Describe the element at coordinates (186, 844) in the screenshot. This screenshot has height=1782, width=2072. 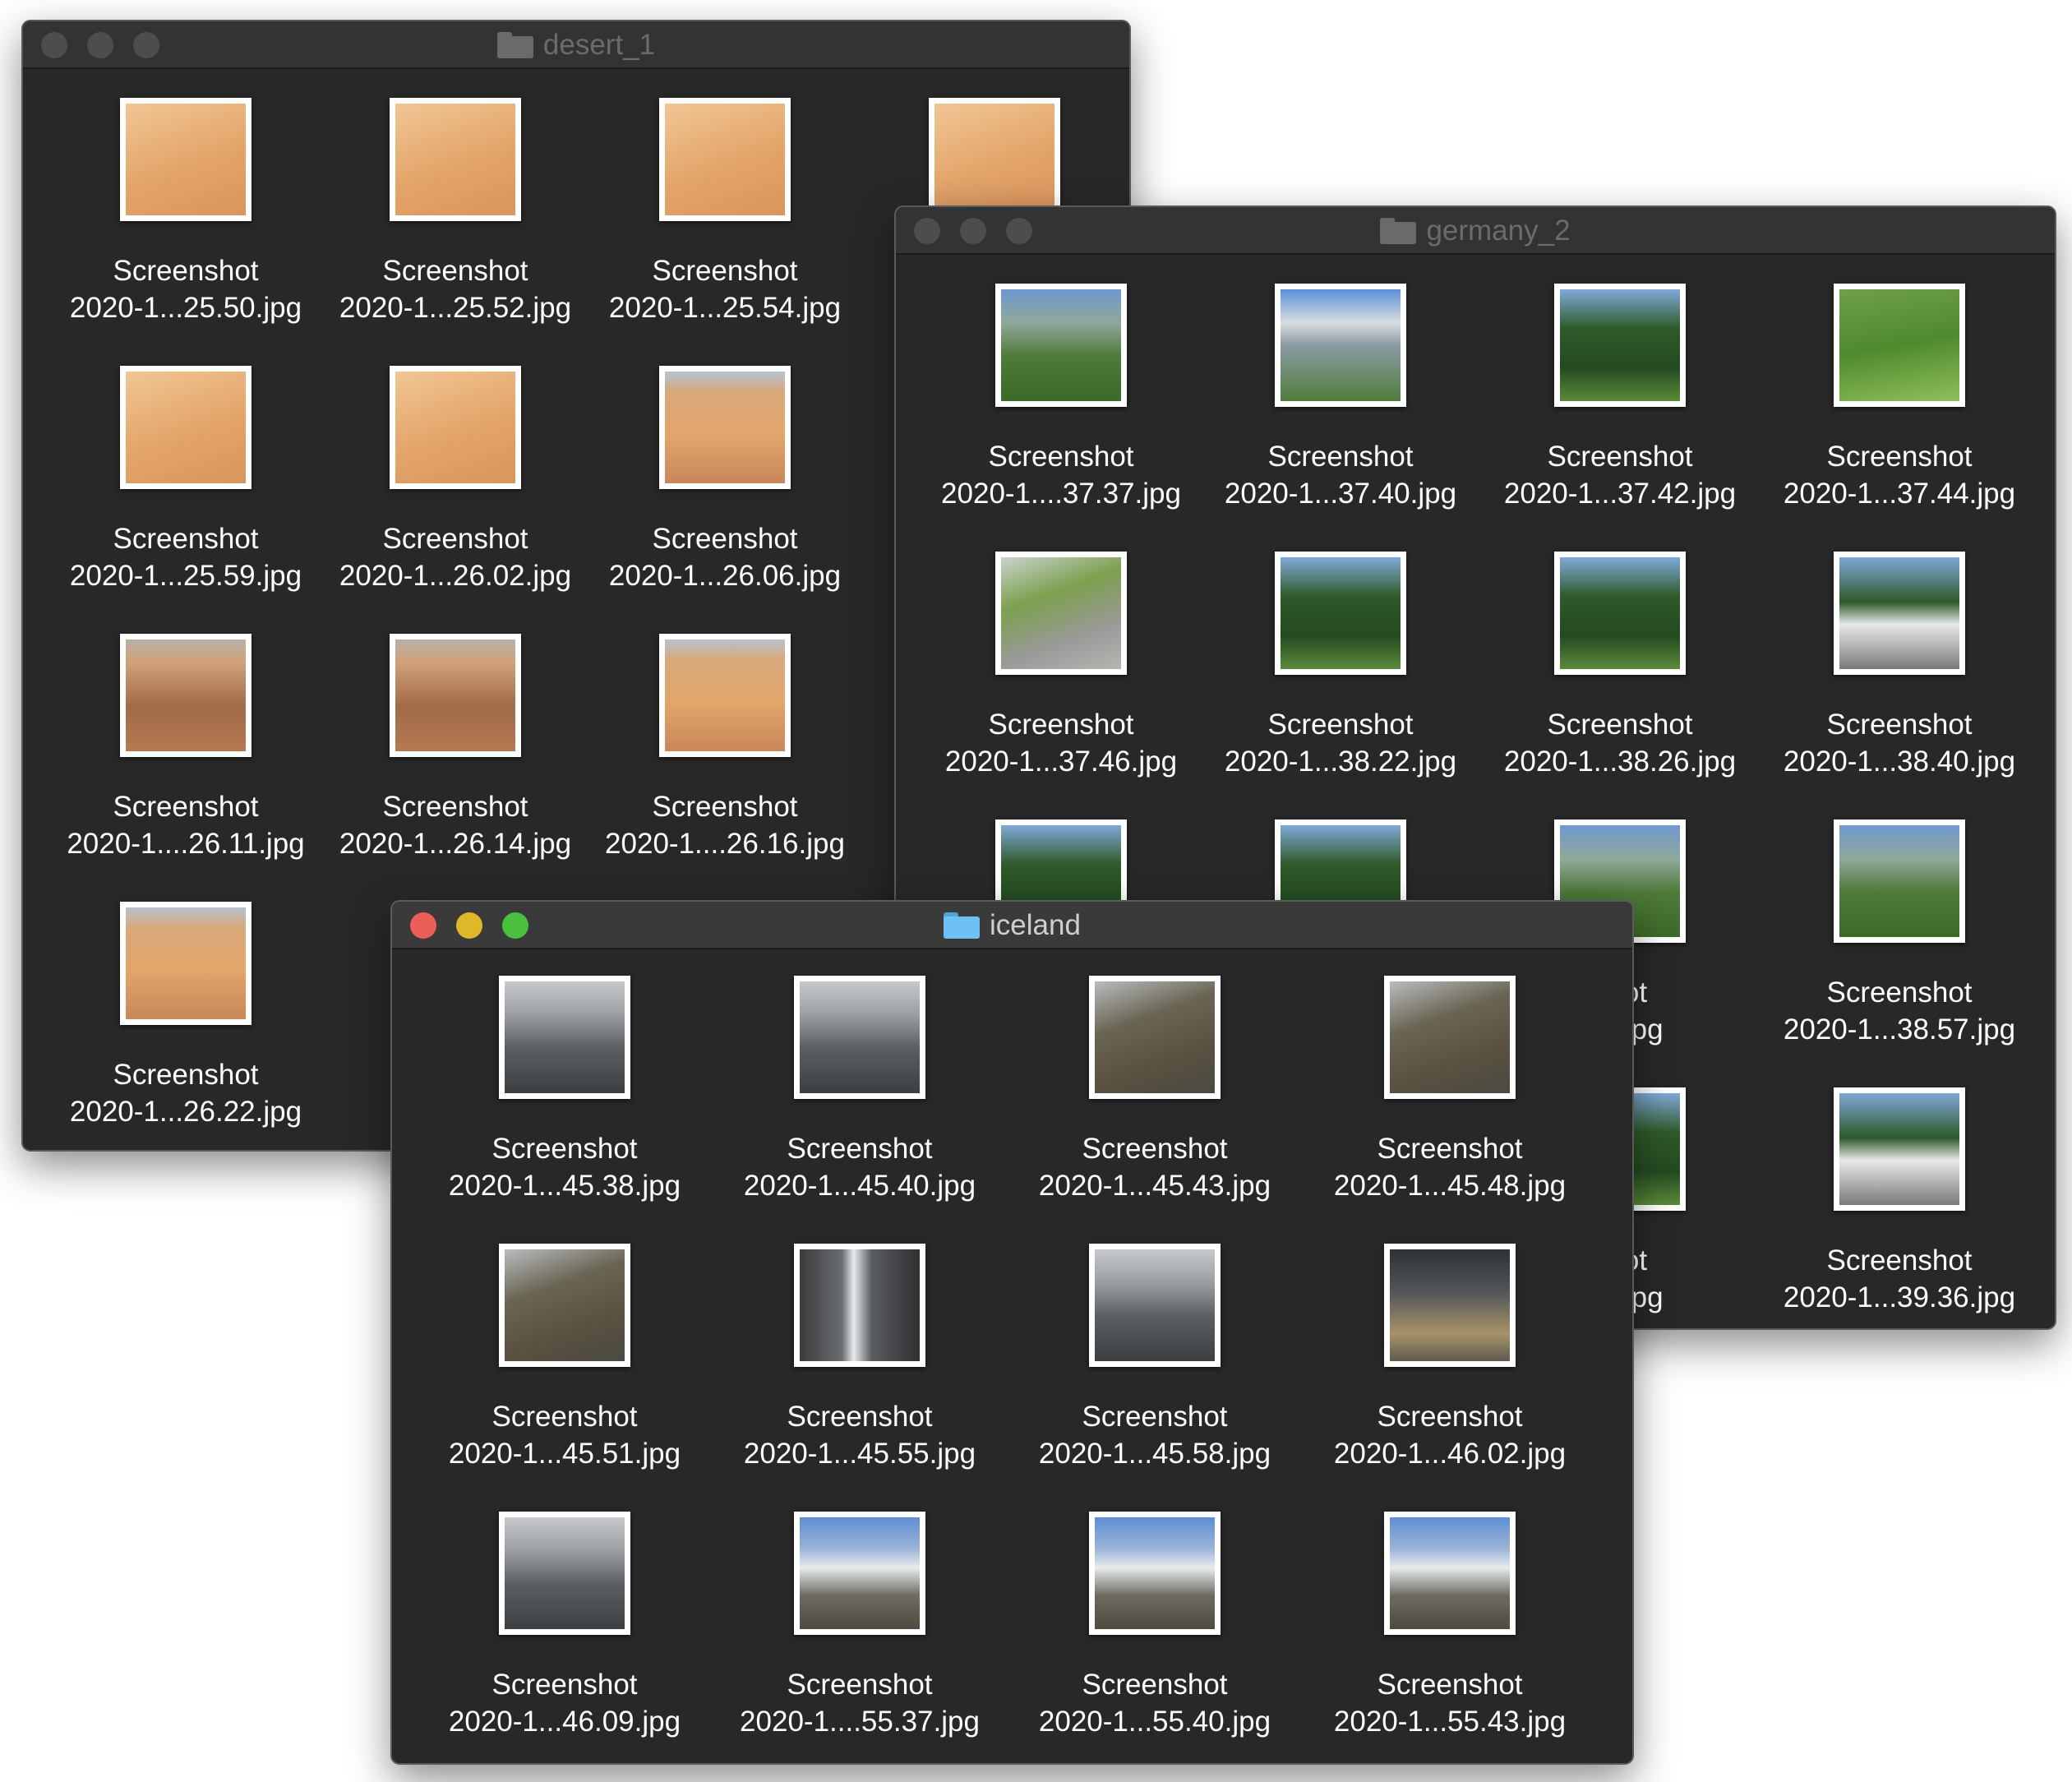
I see `file-name-line2: 2020-1....26.11.jpg` at that location.